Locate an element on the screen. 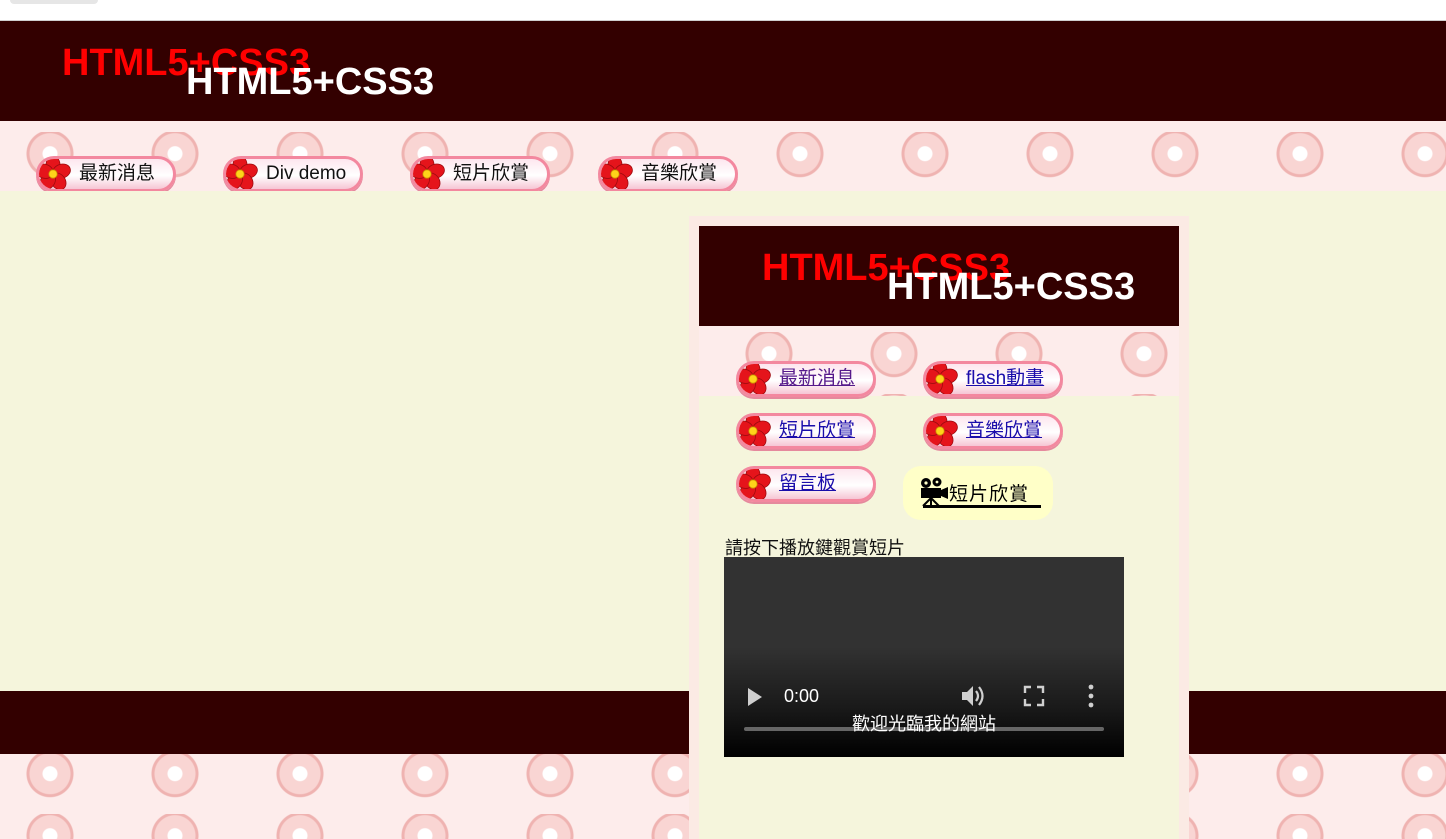 This screenshot has width=1446, height=839. fullscreen-icon is located at coordinates (1034, 696).